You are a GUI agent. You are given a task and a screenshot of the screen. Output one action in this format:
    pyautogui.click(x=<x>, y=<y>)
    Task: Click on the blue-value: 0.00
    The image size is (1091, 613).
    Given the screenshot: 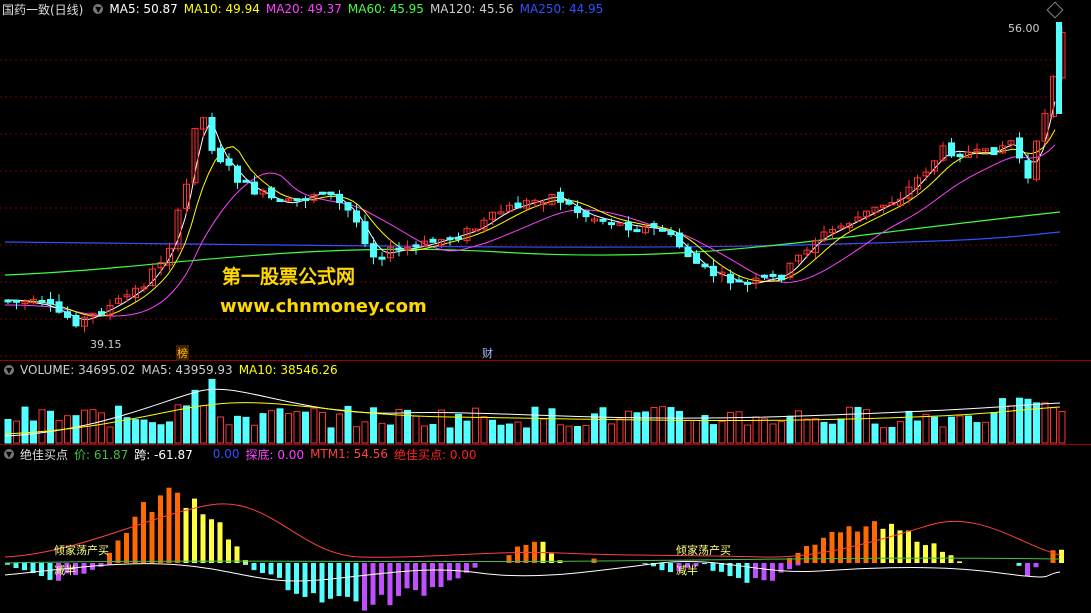 What is the action you would take?
    pyautogui.click(x=226, y=454)
    